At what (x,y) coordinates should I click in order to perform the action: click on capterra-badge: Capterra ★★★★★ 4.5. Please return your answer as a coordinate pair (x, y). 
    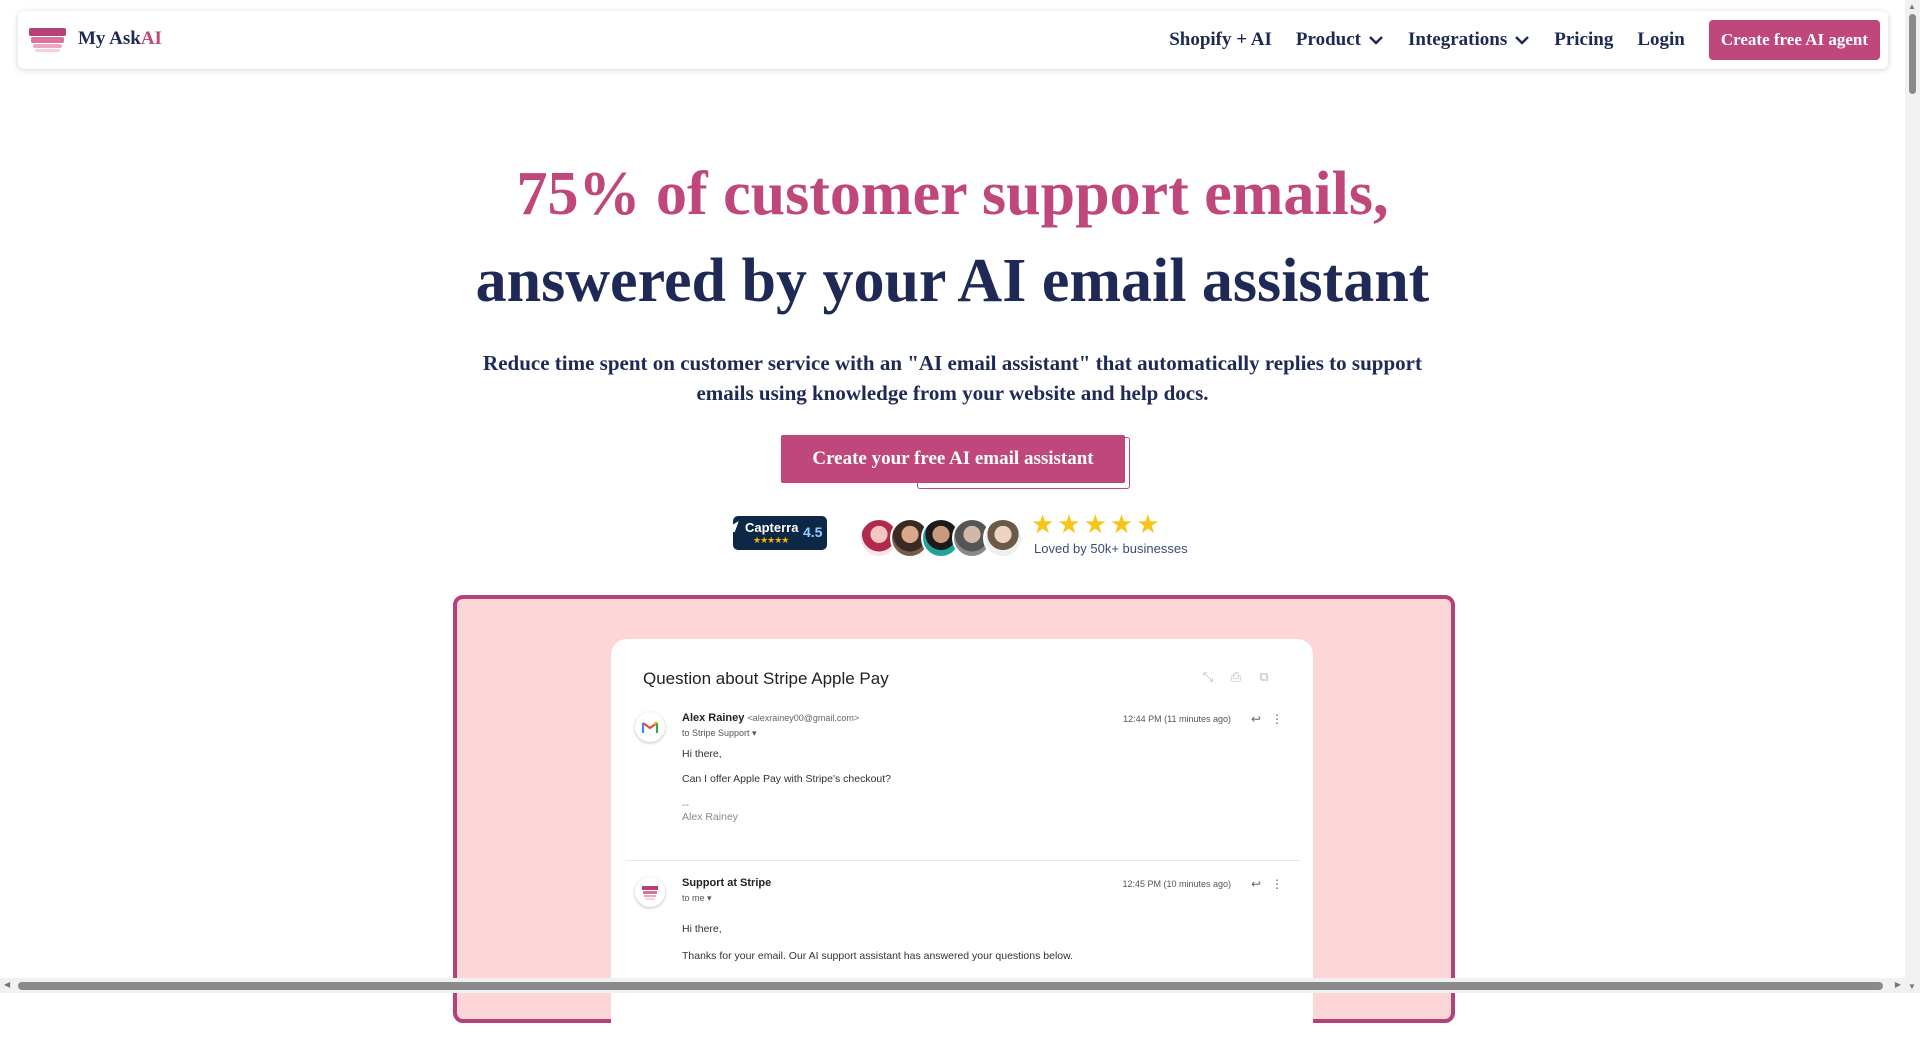
    Looking at the image, I should click on (776, 533).